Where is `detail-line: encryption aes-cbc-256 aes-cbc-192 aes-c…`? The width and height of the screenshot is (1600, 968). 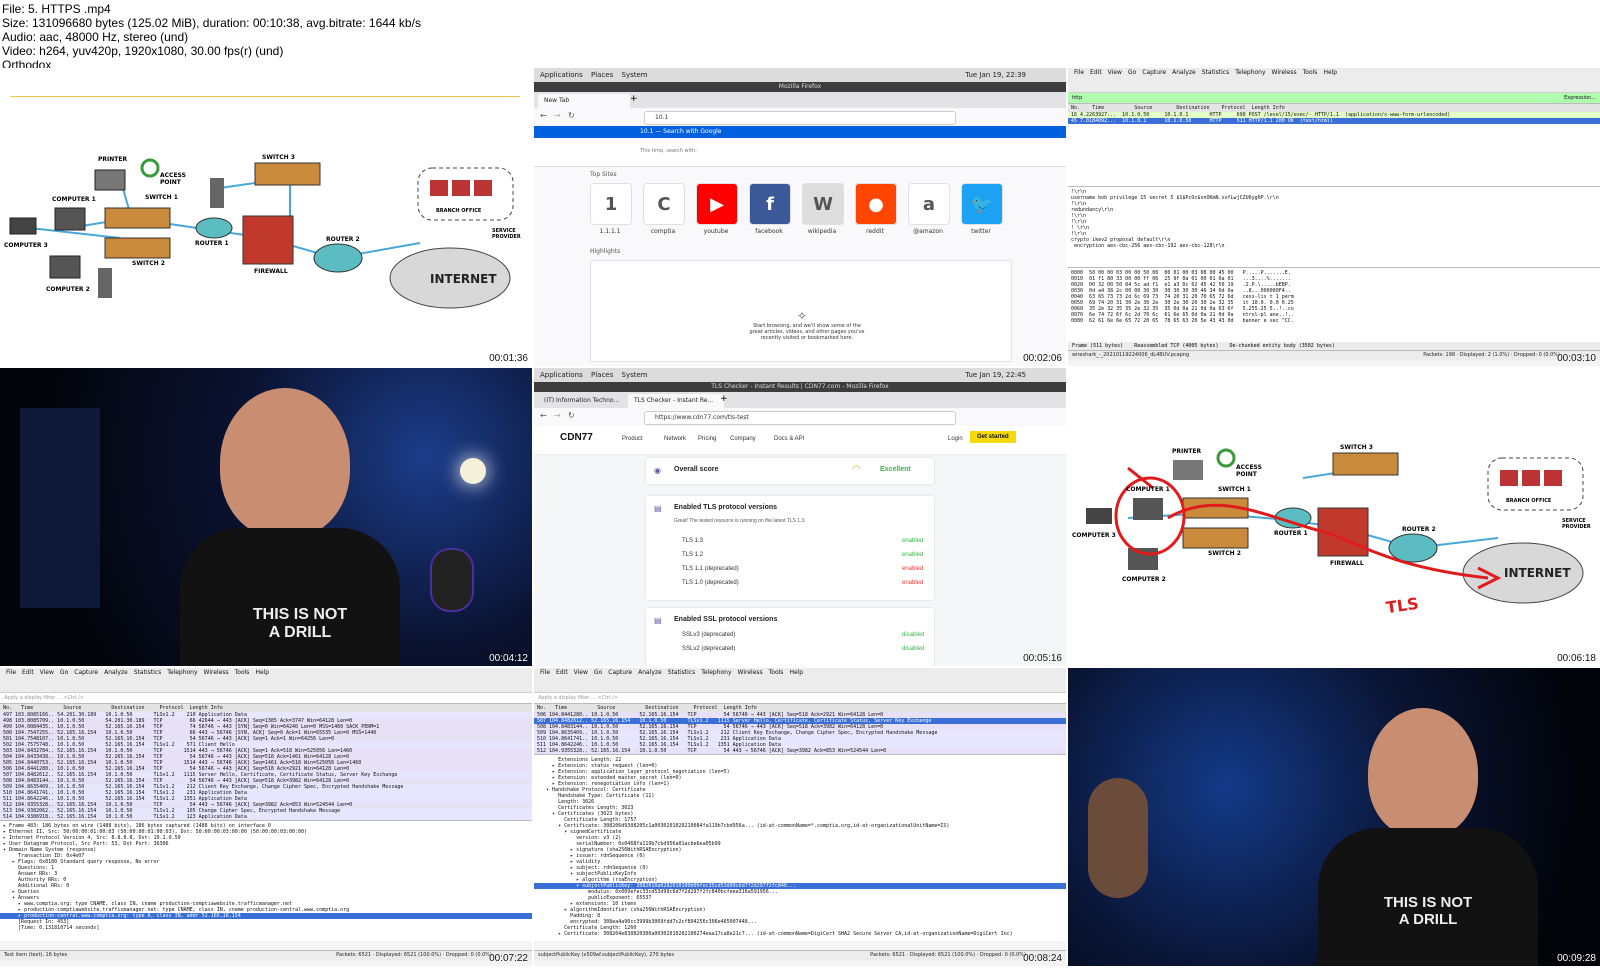 detail-line: encryption aes-cbc-256 aes-cbc-192 aes-c… is located at coordinates (1334, 246).